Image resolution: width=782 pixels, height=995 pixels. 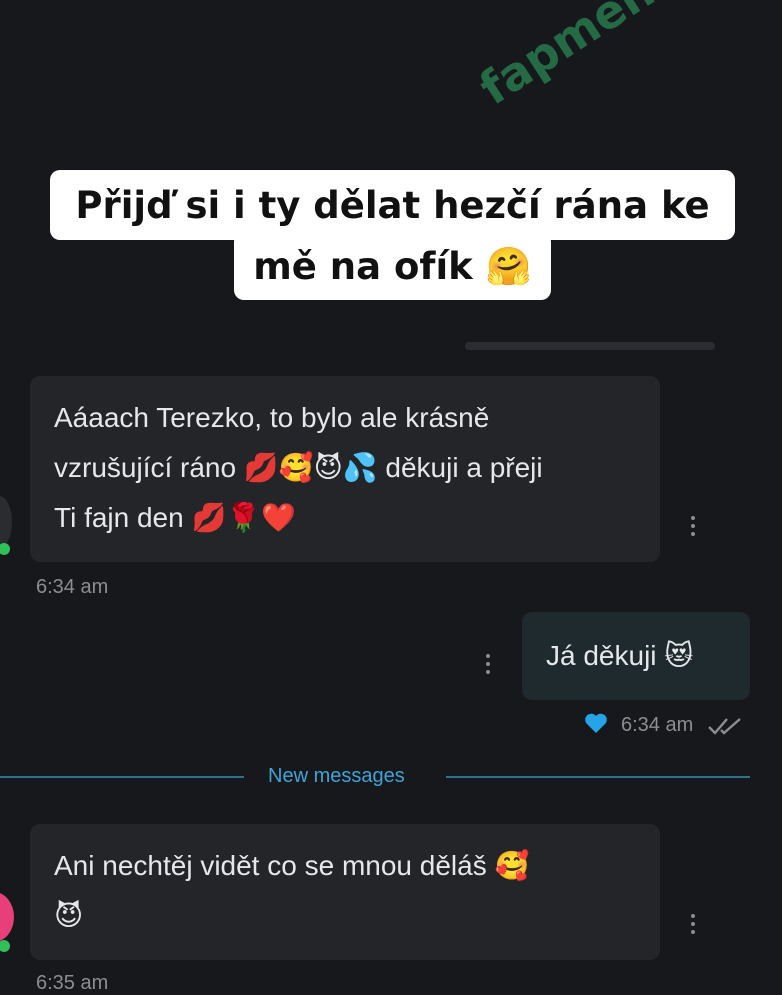 I want to click on message-bubble-outgoing: Já děkuji 😻, so click(x=636, y=656).